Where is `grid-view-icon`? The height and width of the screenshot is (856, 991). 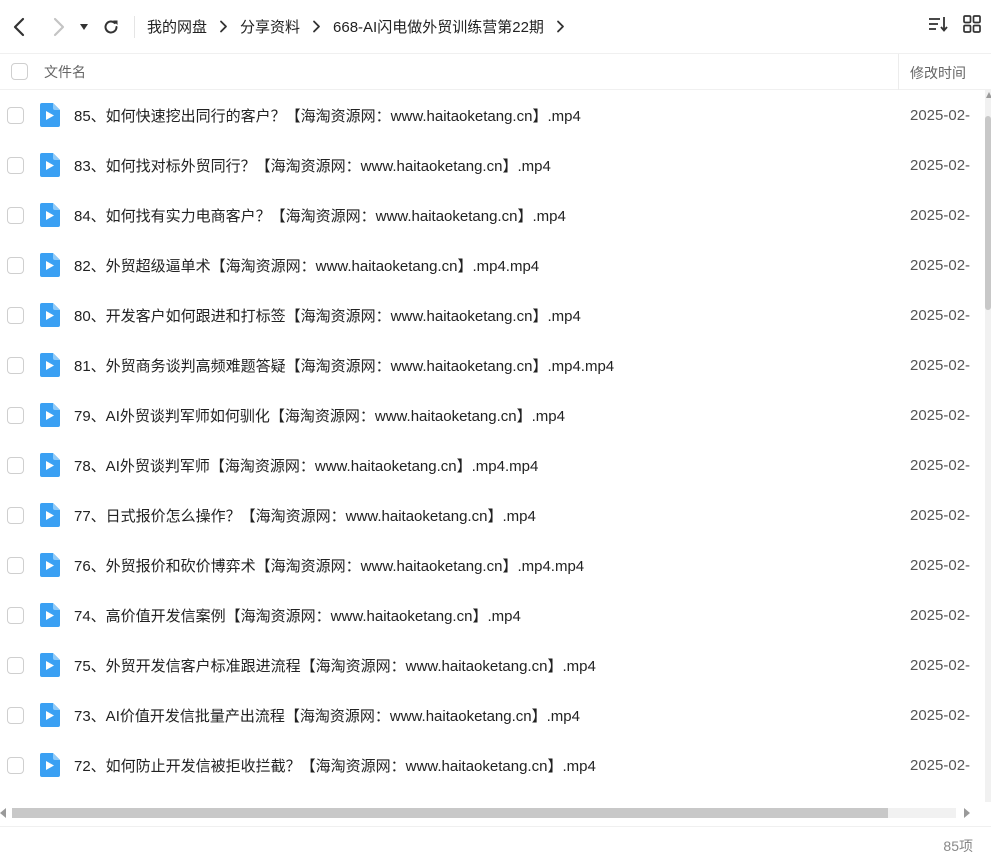 grid-view-icon is located at coordinates (972, 24).